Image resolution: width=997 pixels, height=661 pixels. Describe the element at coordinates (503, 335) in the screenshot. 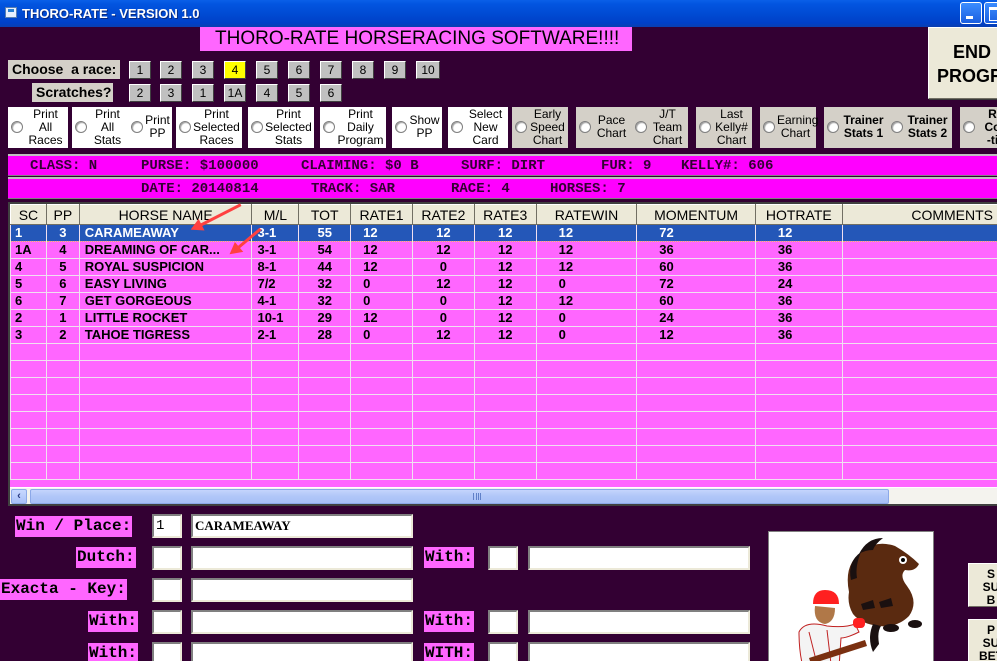

I see `table-row: 3 2 TAHOE TIGRESS 2-1 28 0 12 12 0 12 36` at that location.